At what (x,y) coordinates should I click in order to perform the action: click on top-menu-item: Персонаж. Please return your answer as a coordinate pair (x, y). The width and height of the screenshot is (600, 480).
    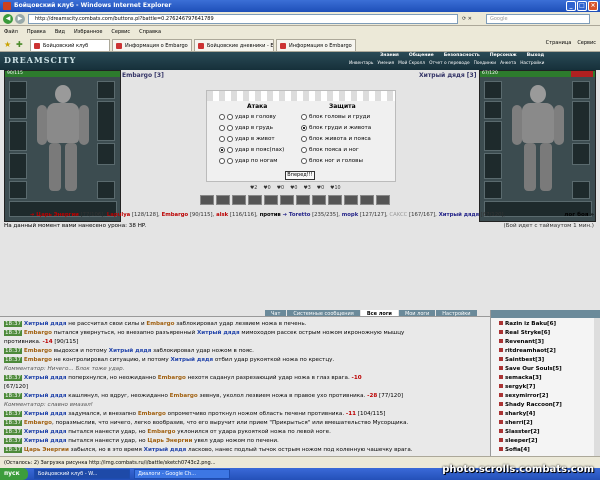
    Looking at the image, I should click on (503, 55).